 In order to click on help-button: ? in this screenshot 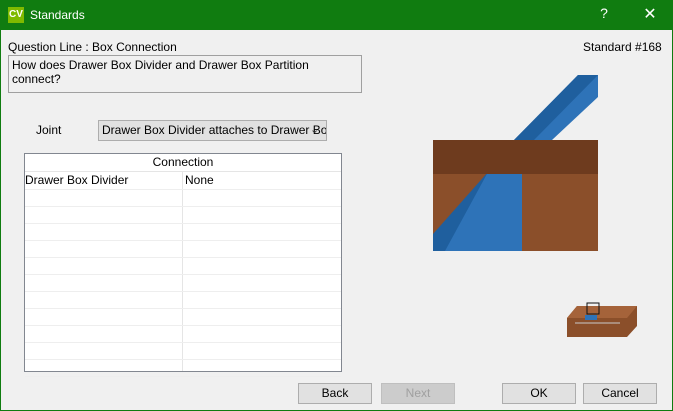, I will do `click(604, 13)`.